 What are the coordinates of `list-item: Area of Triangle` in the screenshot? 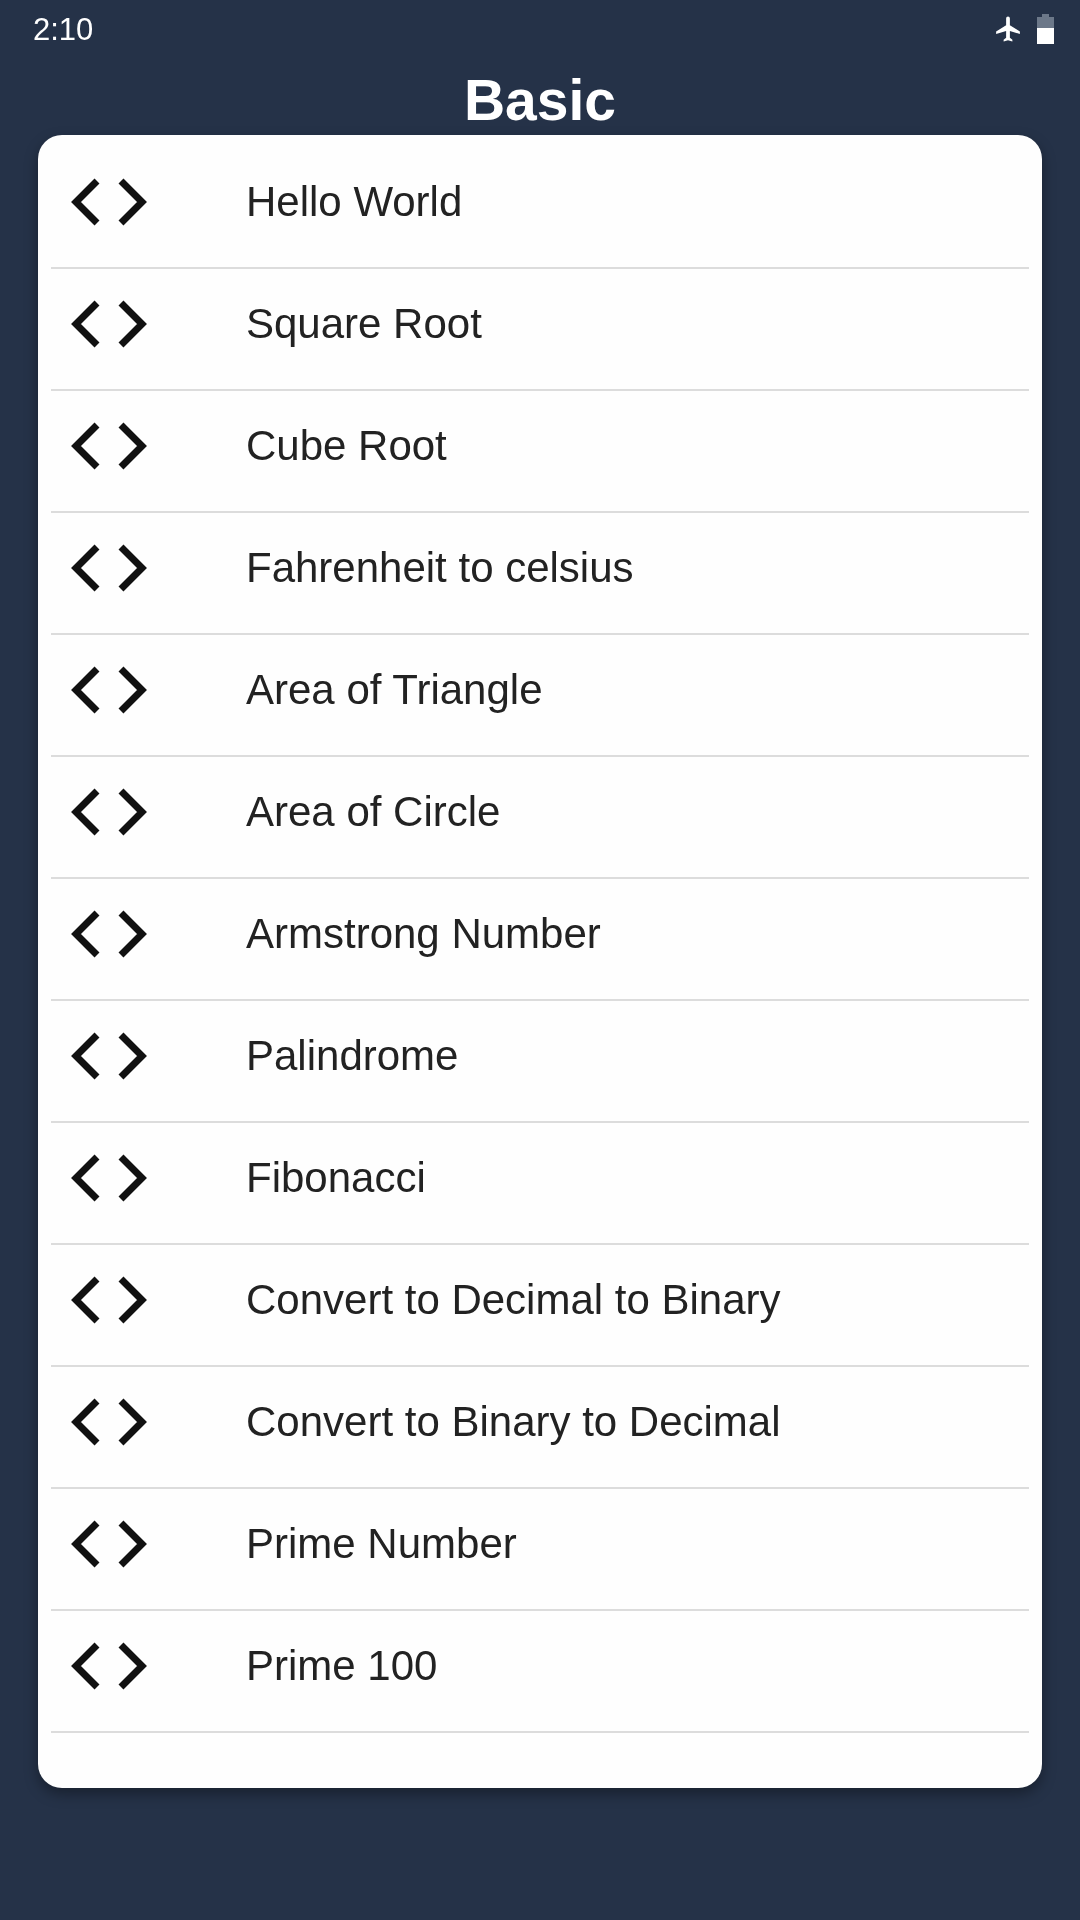 It's located at (540, 696).